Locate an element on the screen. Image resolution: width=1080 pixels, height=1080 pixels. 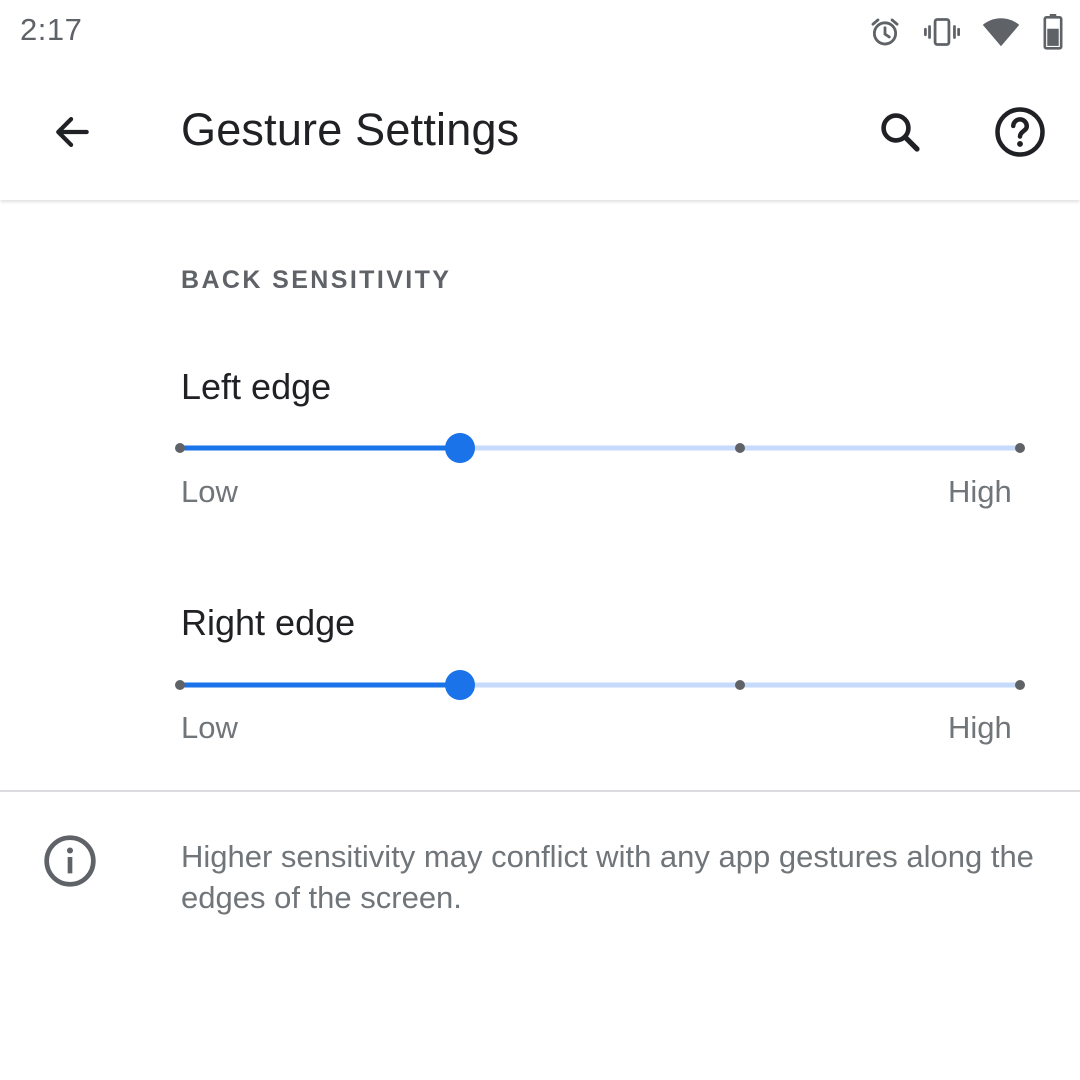
wifi-icon is located at coordinates (1001, 32).